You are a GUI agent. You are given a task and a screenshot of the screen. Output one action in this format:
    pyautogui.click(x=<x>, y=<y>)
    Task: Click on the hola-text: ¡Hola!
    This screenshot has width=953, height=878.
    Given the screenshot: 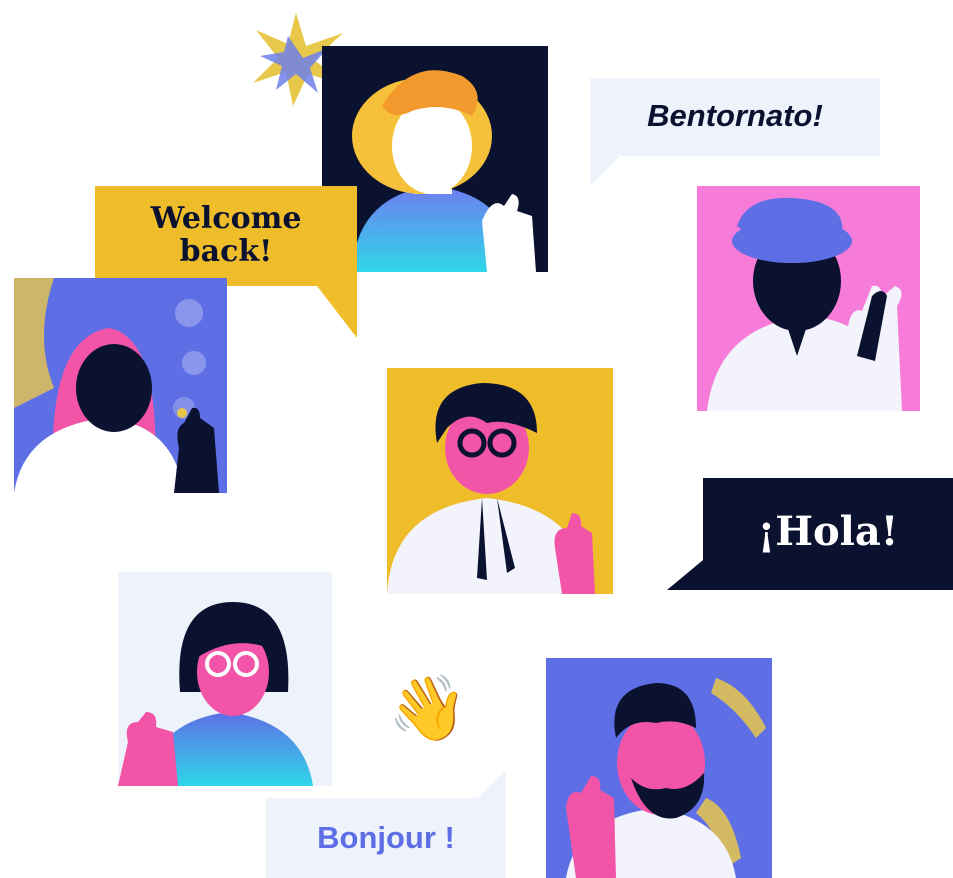 What is the action you would take?
    pyautogui.click(x=828, y=531)
    